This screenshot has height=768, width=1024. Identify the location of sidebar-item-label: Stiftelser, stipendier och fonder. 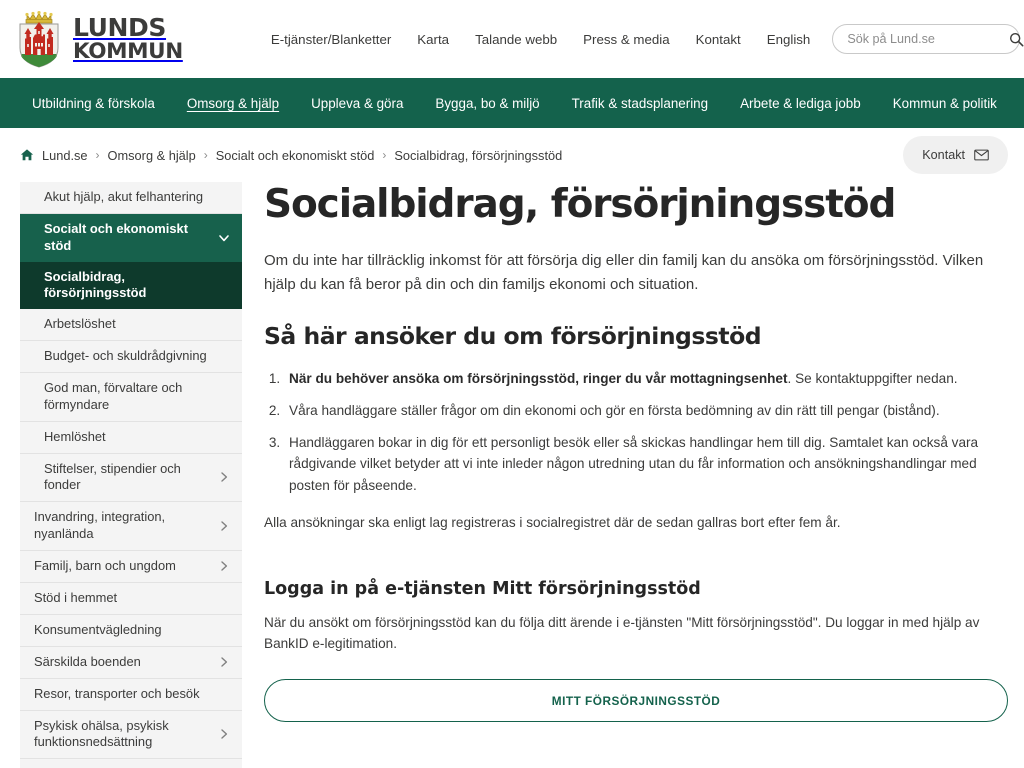
(112, 476).